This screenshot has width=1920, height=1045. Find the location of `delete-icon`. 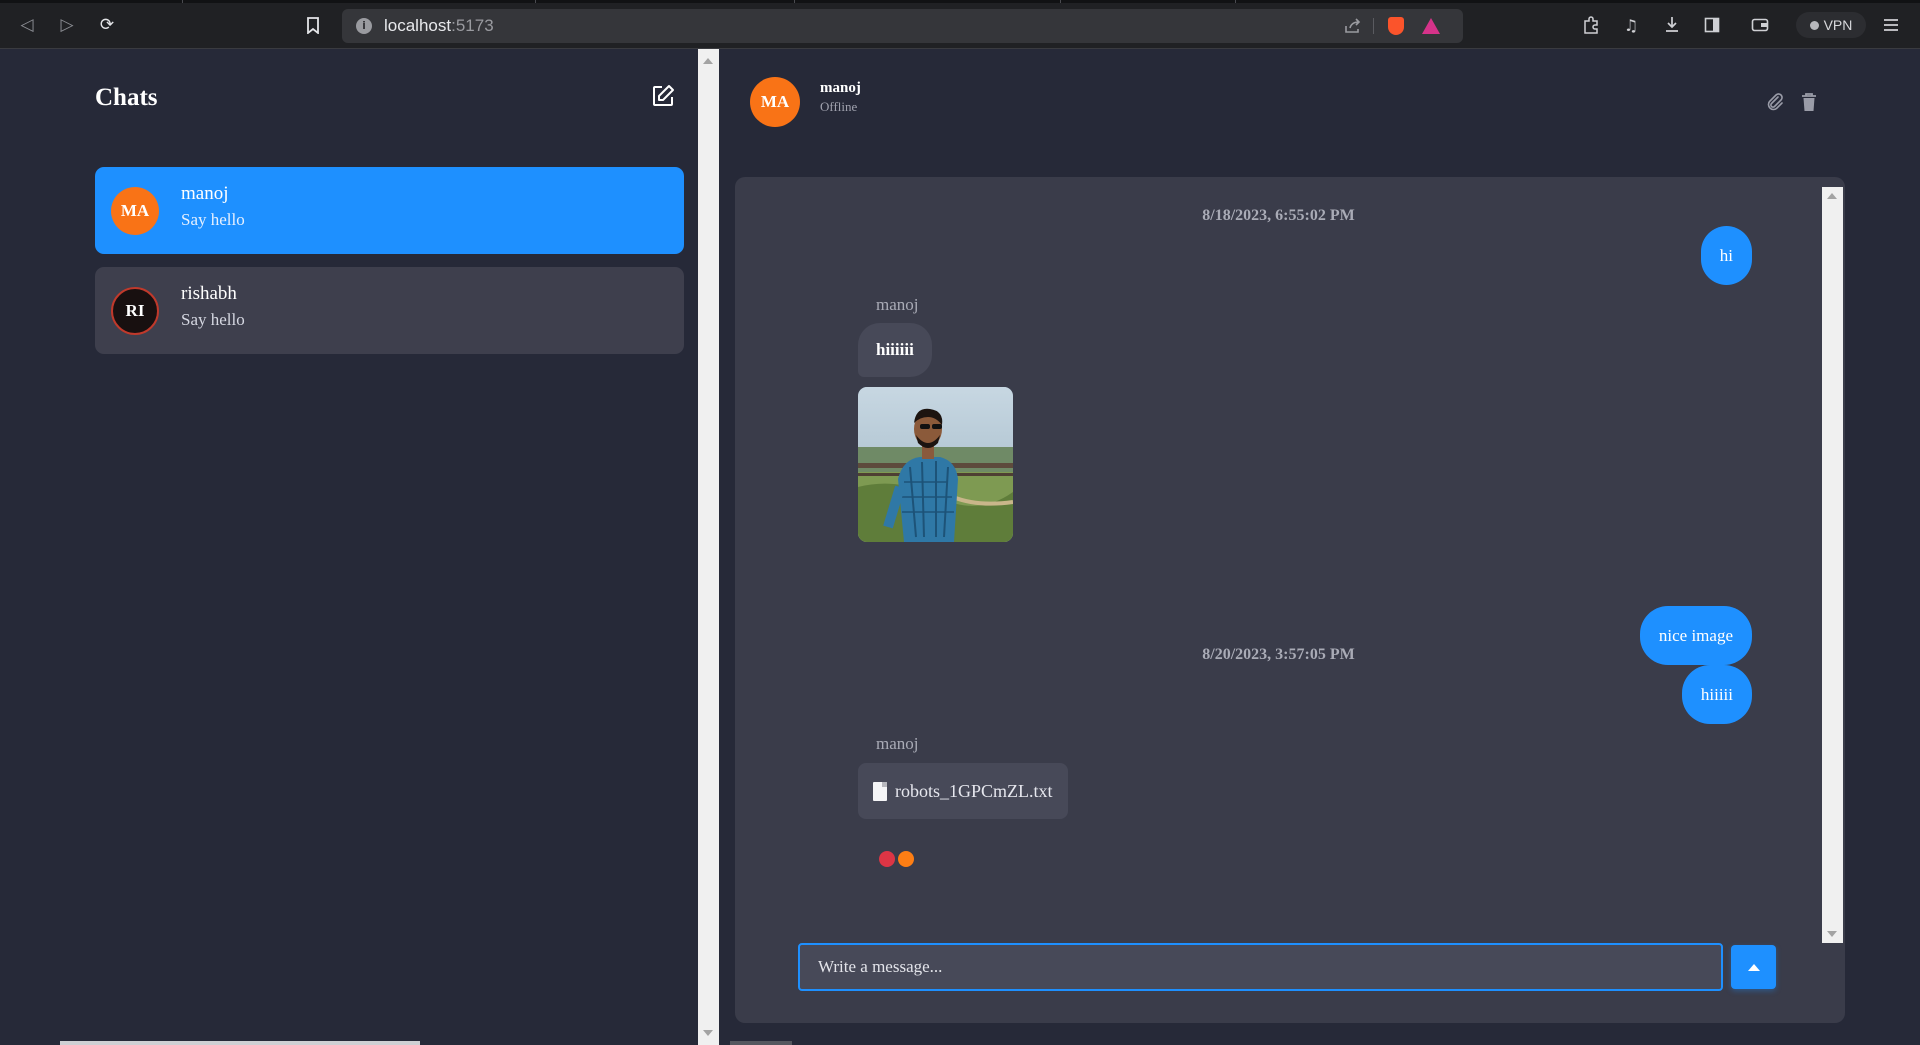

delete-icon is located at coordinates (1811, 103).